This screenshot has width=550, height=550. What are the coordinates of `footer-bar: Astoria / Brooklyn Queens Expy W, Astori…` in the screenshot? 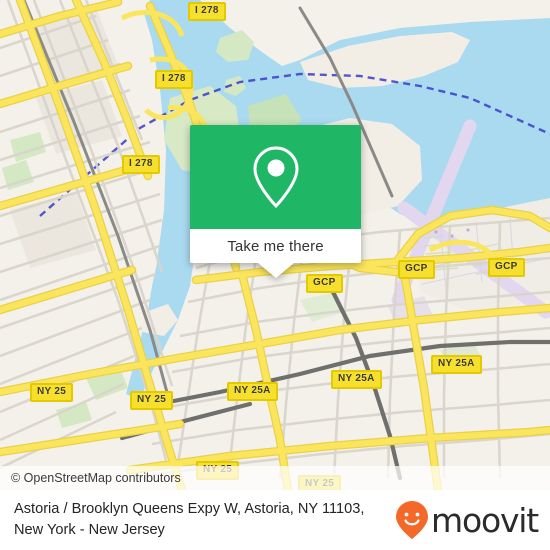 It's located at (275, 520).